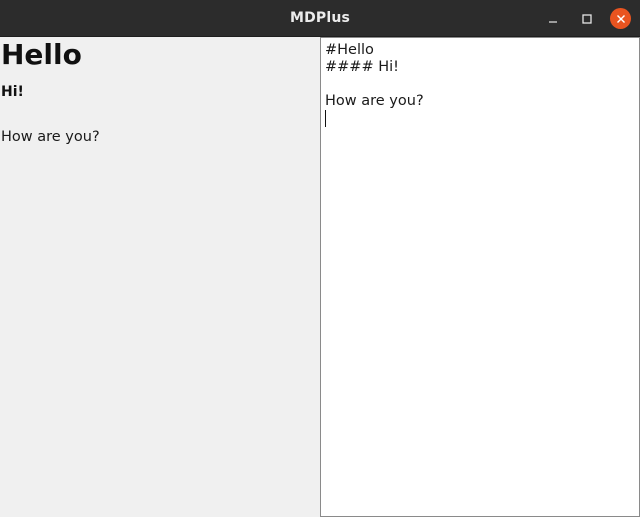 This screenshot has height=517, width=640. What do you see at coordinates (374, 118) in the screenshot?
I see `editor-line-cursor` at bounding box center [374, 118].